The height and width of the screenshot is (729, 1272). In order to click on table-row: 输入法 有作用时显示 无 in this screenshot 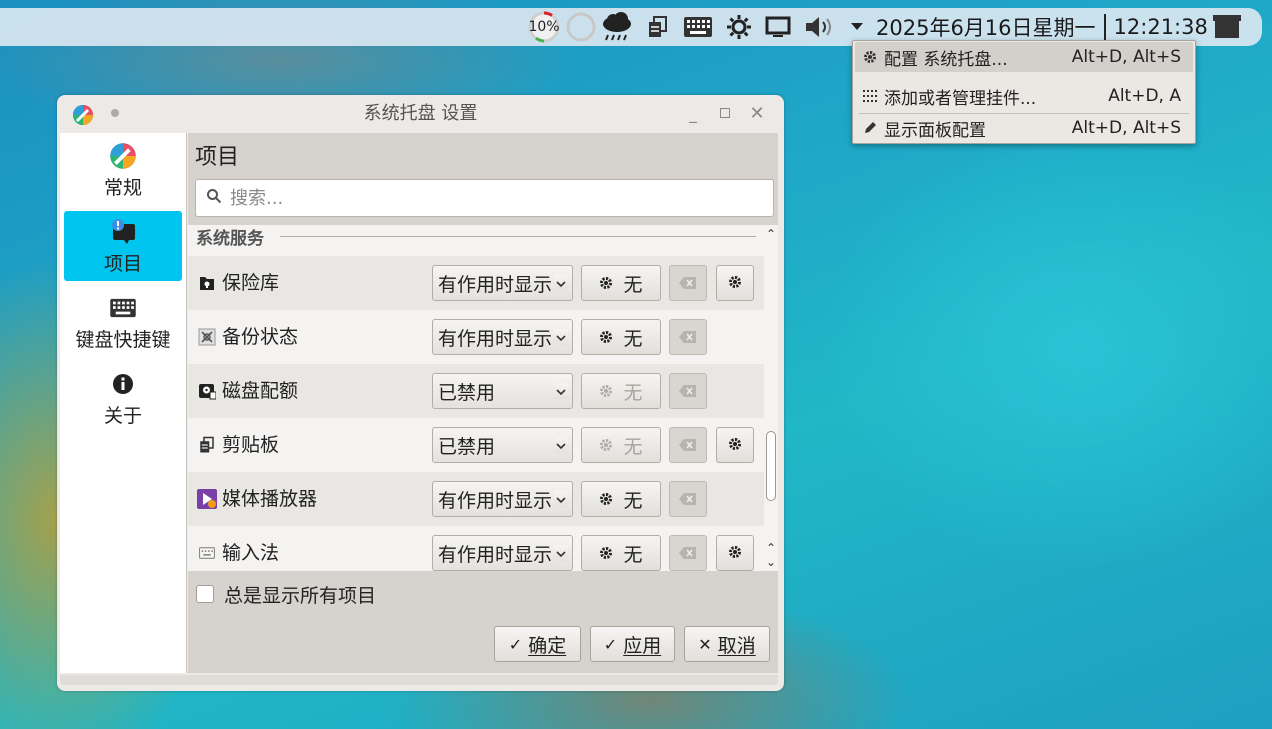, I will do `click(476, 548)`.